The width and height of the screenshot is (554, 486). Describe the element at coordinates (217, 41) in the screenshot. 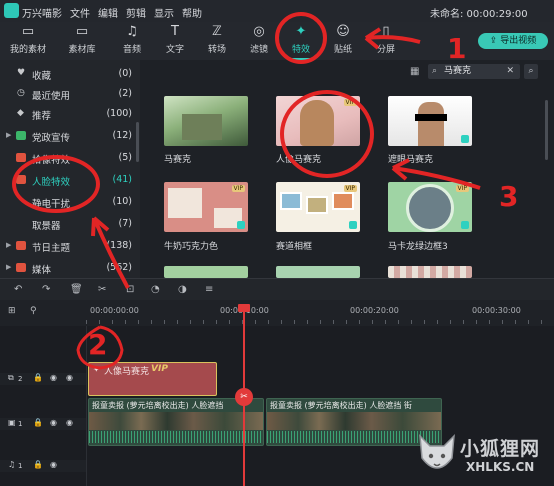

I see `tab-transition: ℤ 转场` at that location.